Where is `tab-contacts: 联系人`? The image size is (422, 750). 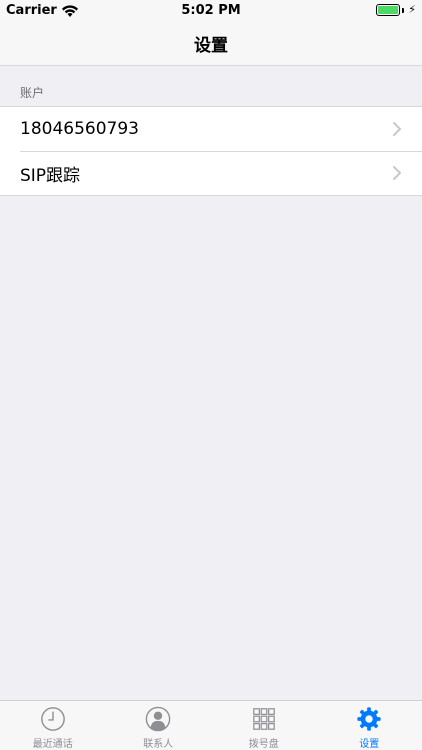 tab-contacts: 联系人 is located at coordinates (159, 725).